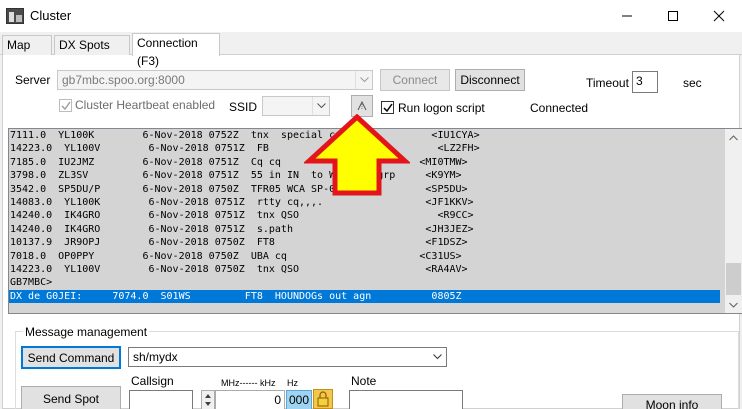  Describe the element at coordinates (215, 80) in the screenshot. I see `server-combobox: gb7mbc.spoo.org:8000` at that location.